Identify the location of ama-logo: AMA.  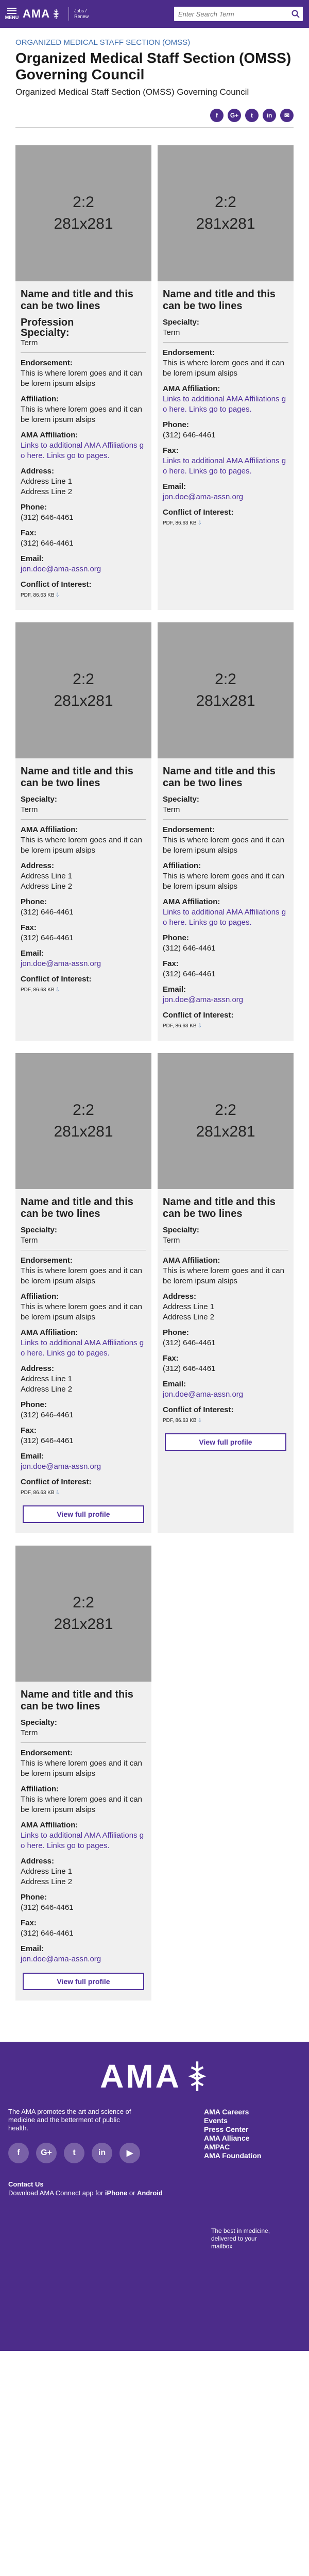
(41, 14).